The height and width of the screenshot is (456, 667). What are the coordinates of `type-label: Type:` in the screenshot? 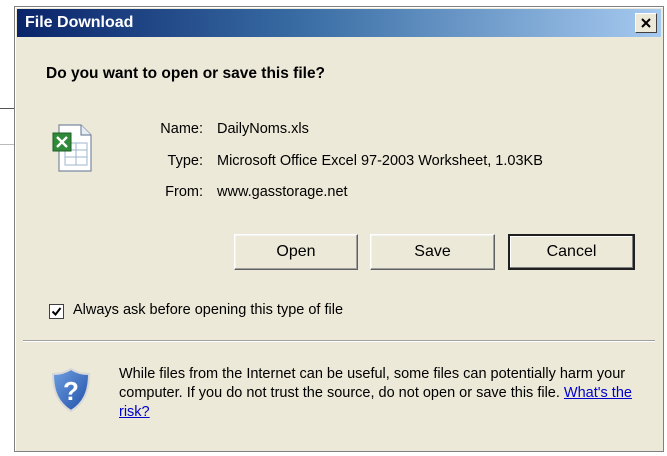 It's located at (185, 161).